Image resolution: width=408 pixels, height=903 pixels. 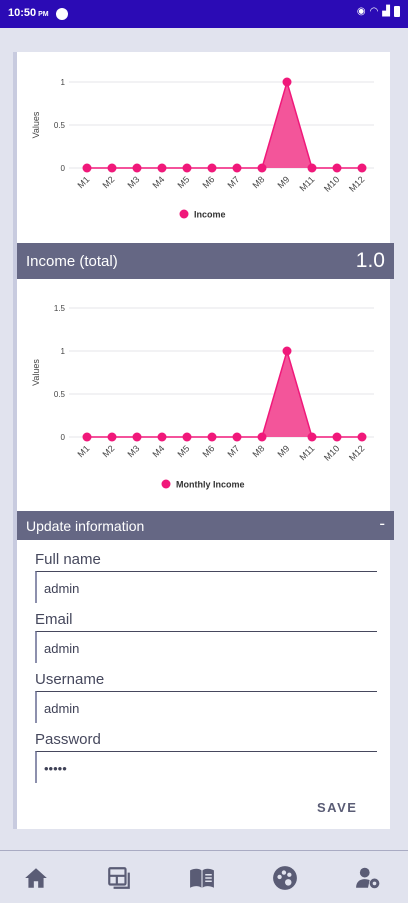 I want to click on password-field, so click(x=206, y=767).